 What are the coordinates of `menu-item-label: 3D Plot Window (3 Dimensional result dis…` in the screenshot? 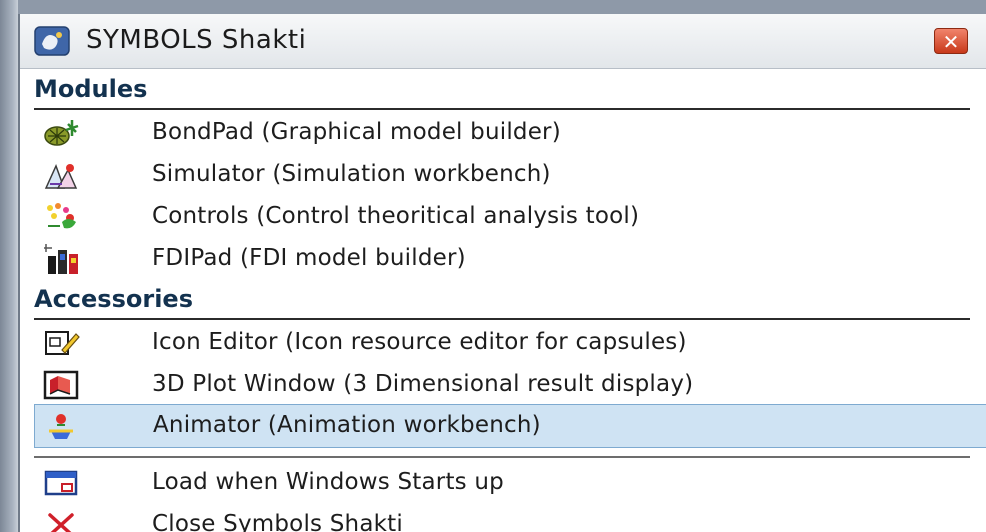 It's located at (423, 384).